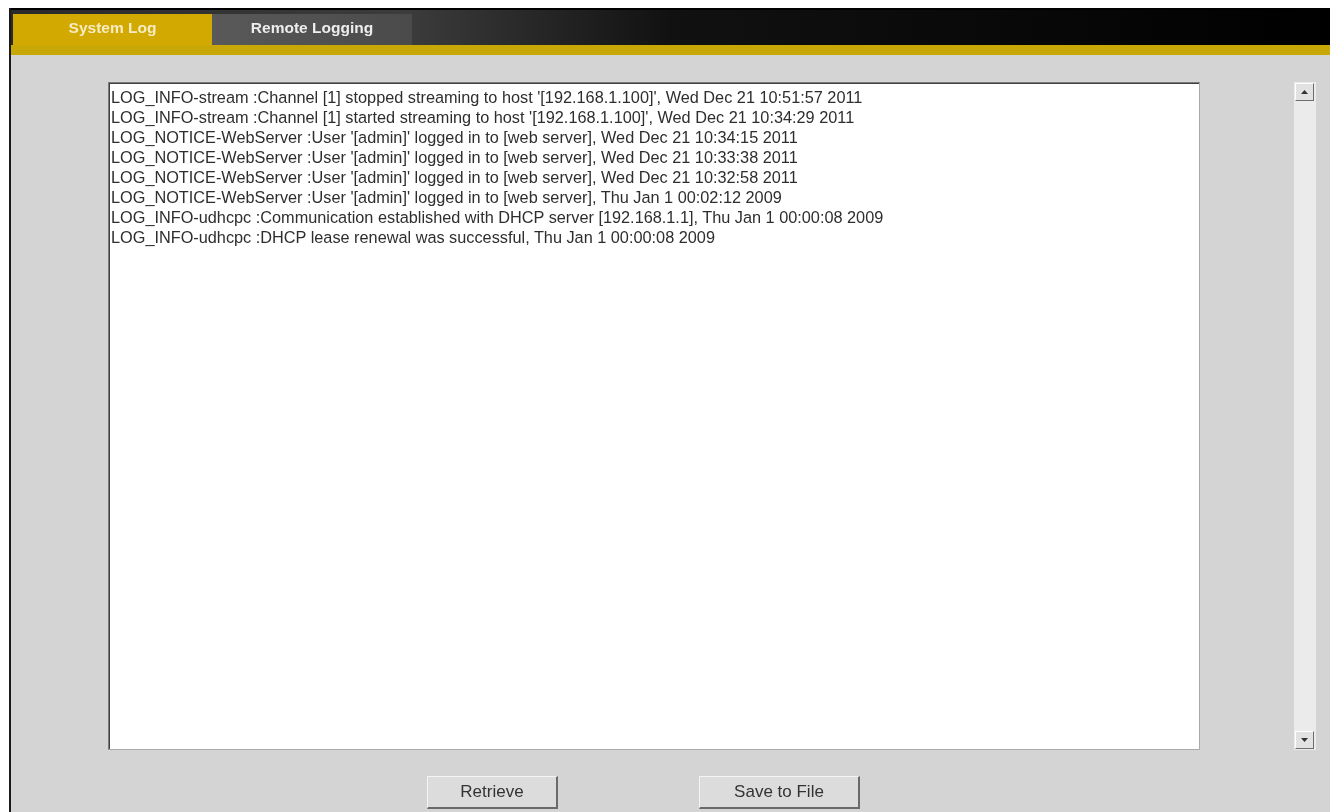 Image resolution: width=1334 pixels, height=812 pixels. What do you see at coordinates (483, 117) in the screenshot?
I see `log-line: LOG_INFO-stream :Channel [1] started streaming to host '[192.168.1.100]', Wed Dec 21 10:34:29 2011` at bounding box center [483, 117].